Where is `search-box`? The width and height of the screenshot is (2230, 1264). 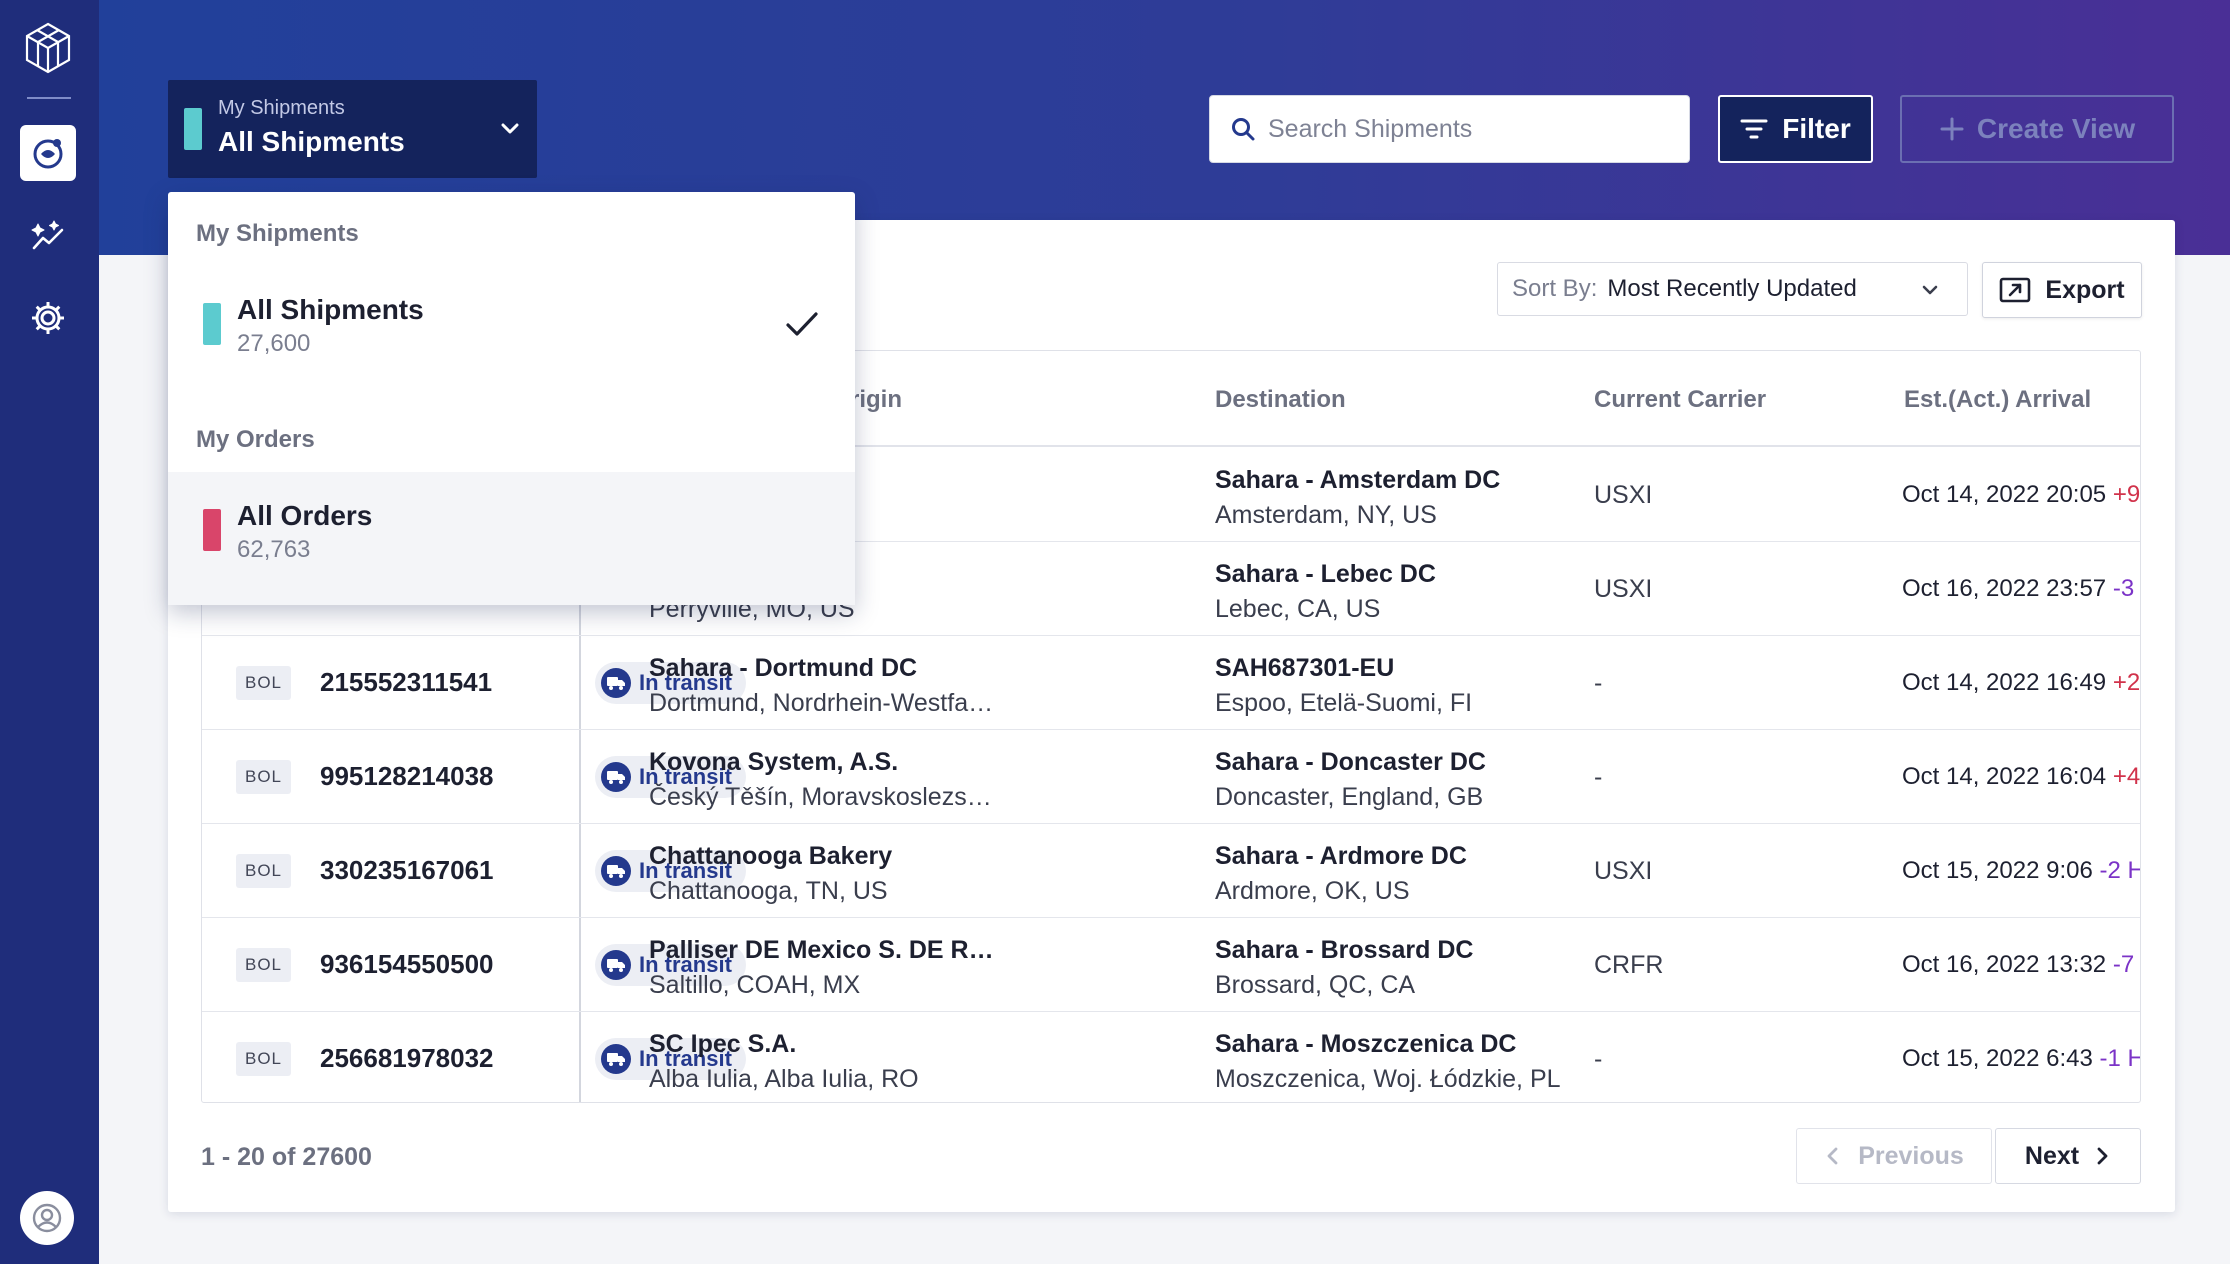
search-box is located at coordinates (1449, 129).